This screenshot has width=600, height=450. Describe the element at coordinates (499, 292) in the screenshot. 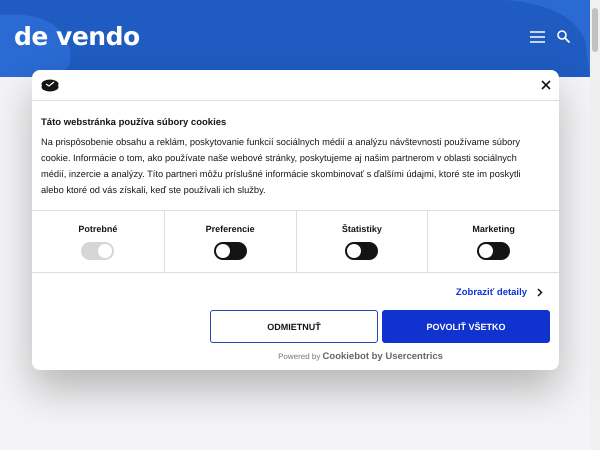

I see `details-link: Zobraziť detaily` at that location.